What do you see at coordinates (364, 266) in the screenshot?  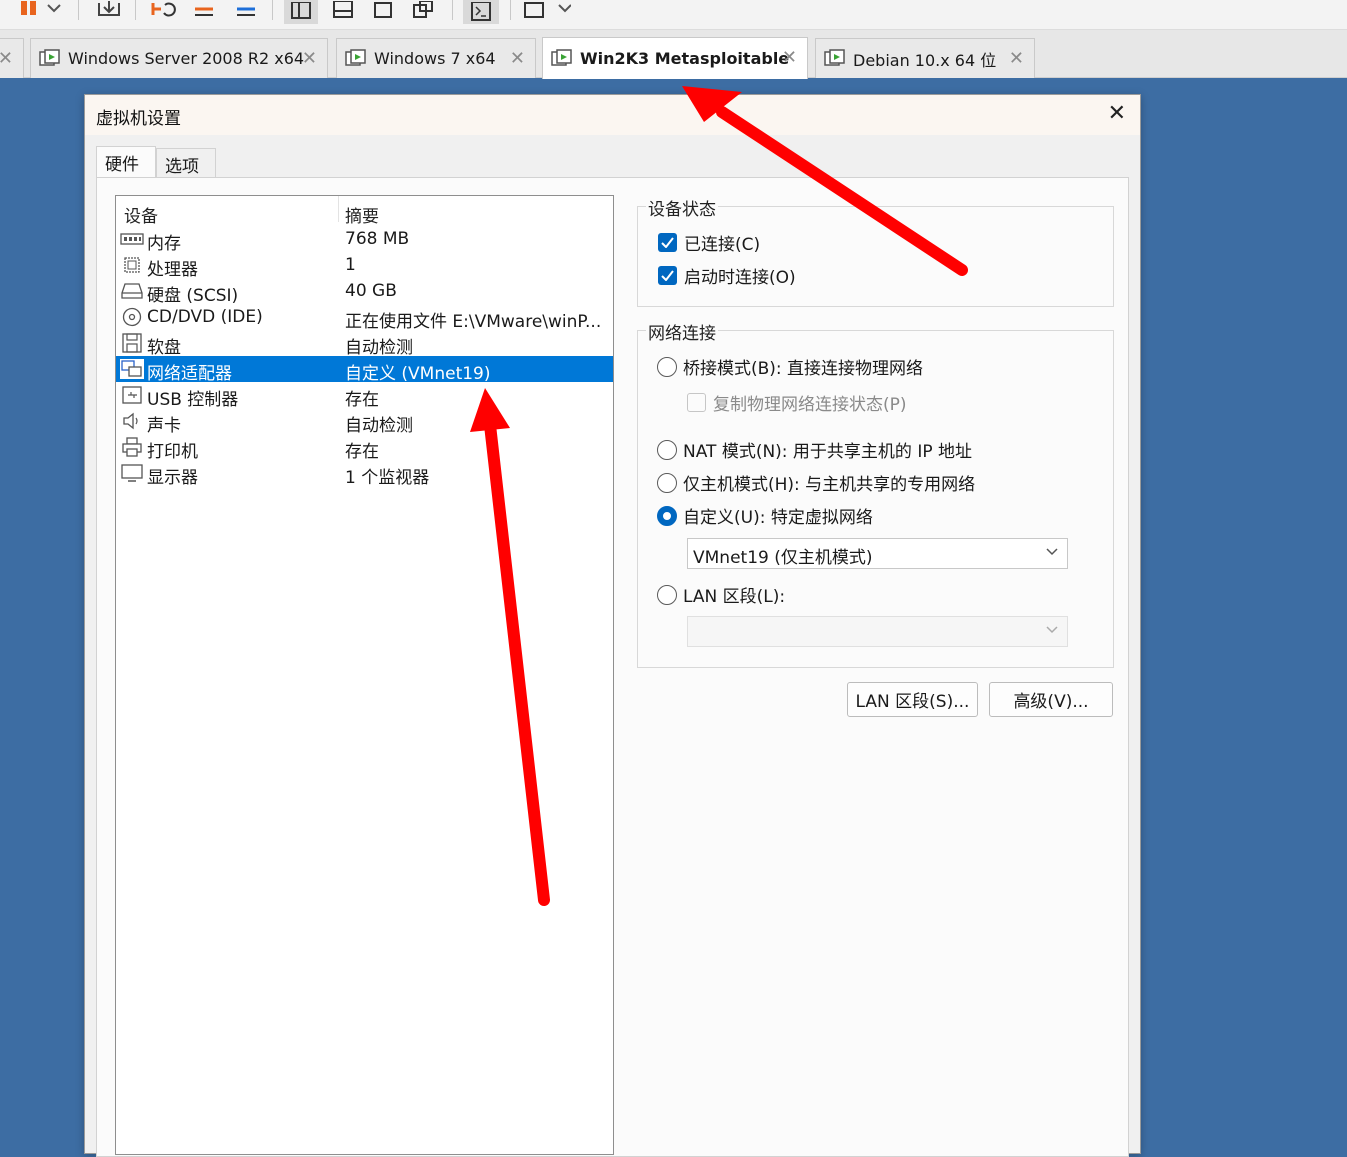 I see `device-row-processor: 处理器 1` at bounding box center [364, 266].